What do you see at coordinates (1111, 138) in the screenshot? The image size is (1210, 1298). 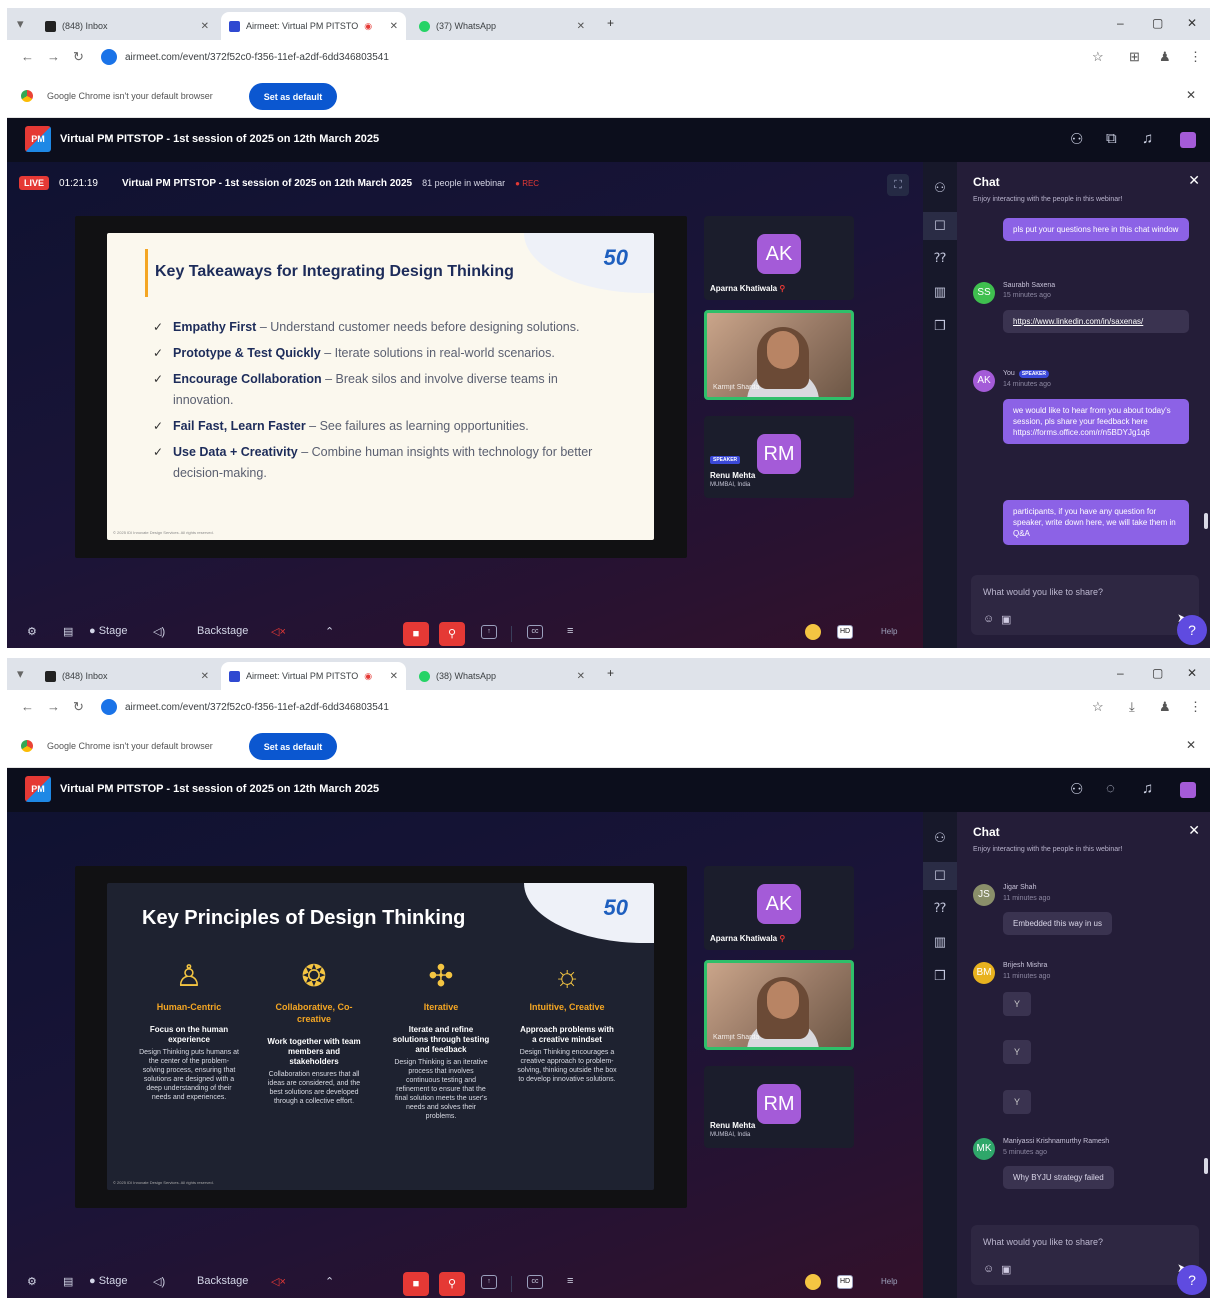 I see `engage-icon: ⧉` at bounding box center [1111, 138].